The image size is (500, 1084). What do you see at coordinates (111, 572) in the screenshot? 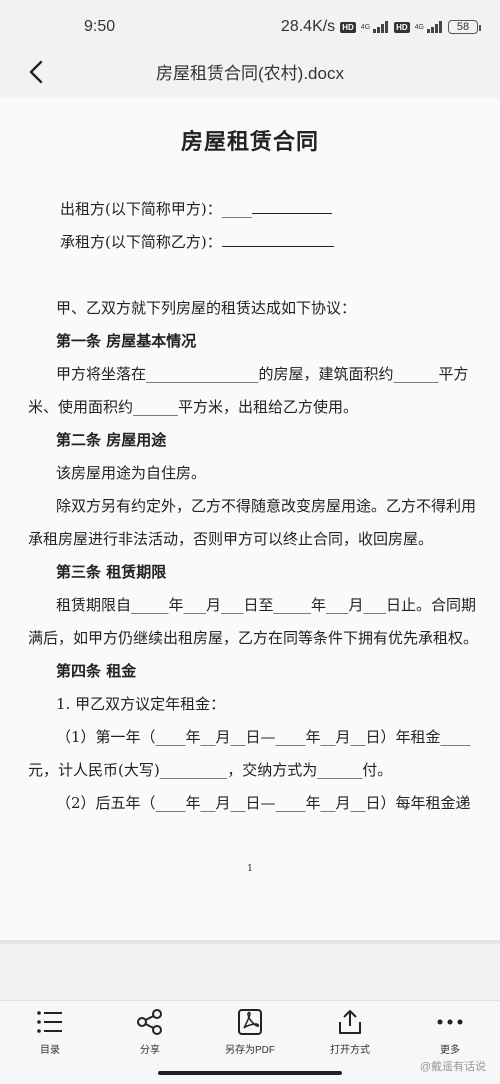
I see `article-3-title: 第三条 租赁期限` at bounding box center [111, 572].